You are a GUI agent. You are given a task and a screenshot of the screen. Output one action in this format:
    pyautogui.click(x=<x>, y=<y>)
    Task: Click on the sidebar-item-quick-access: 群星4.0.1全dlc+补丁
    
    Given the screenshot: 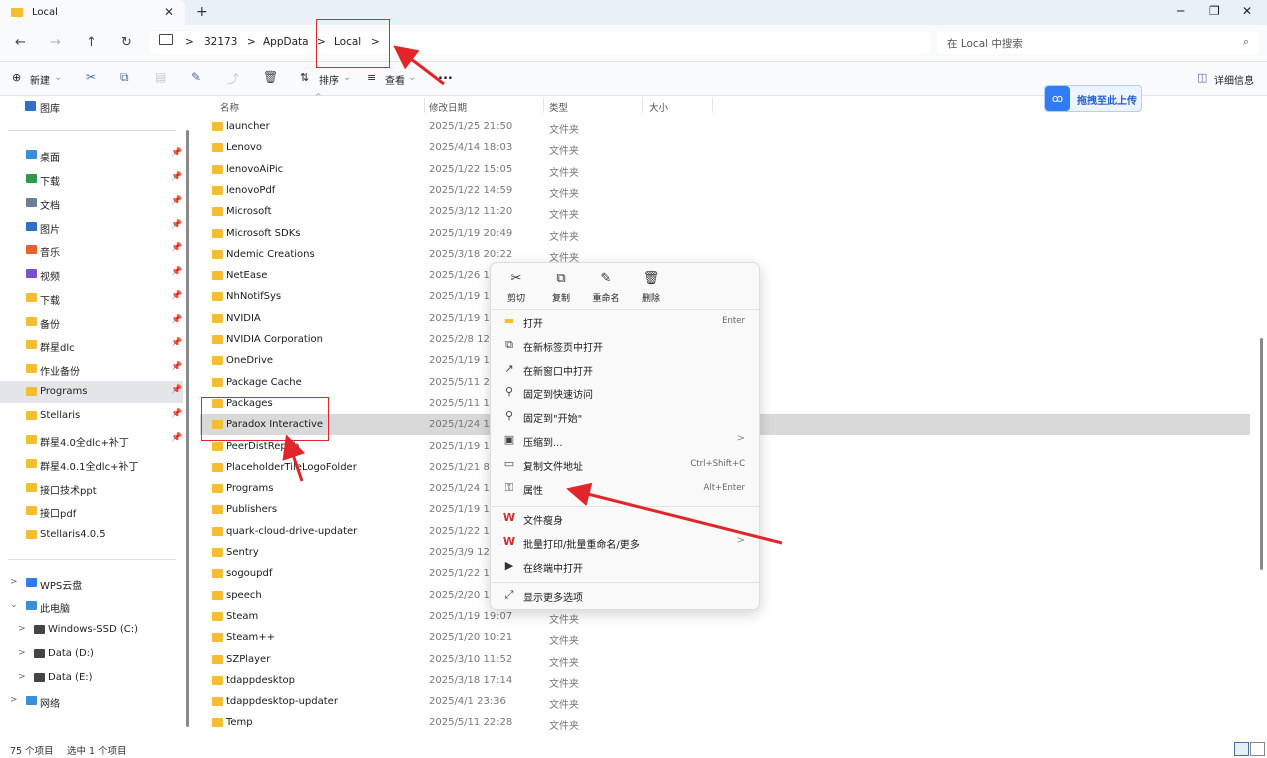 What is the action you would take?
    pyautogui.click(x=91, y=464)
    